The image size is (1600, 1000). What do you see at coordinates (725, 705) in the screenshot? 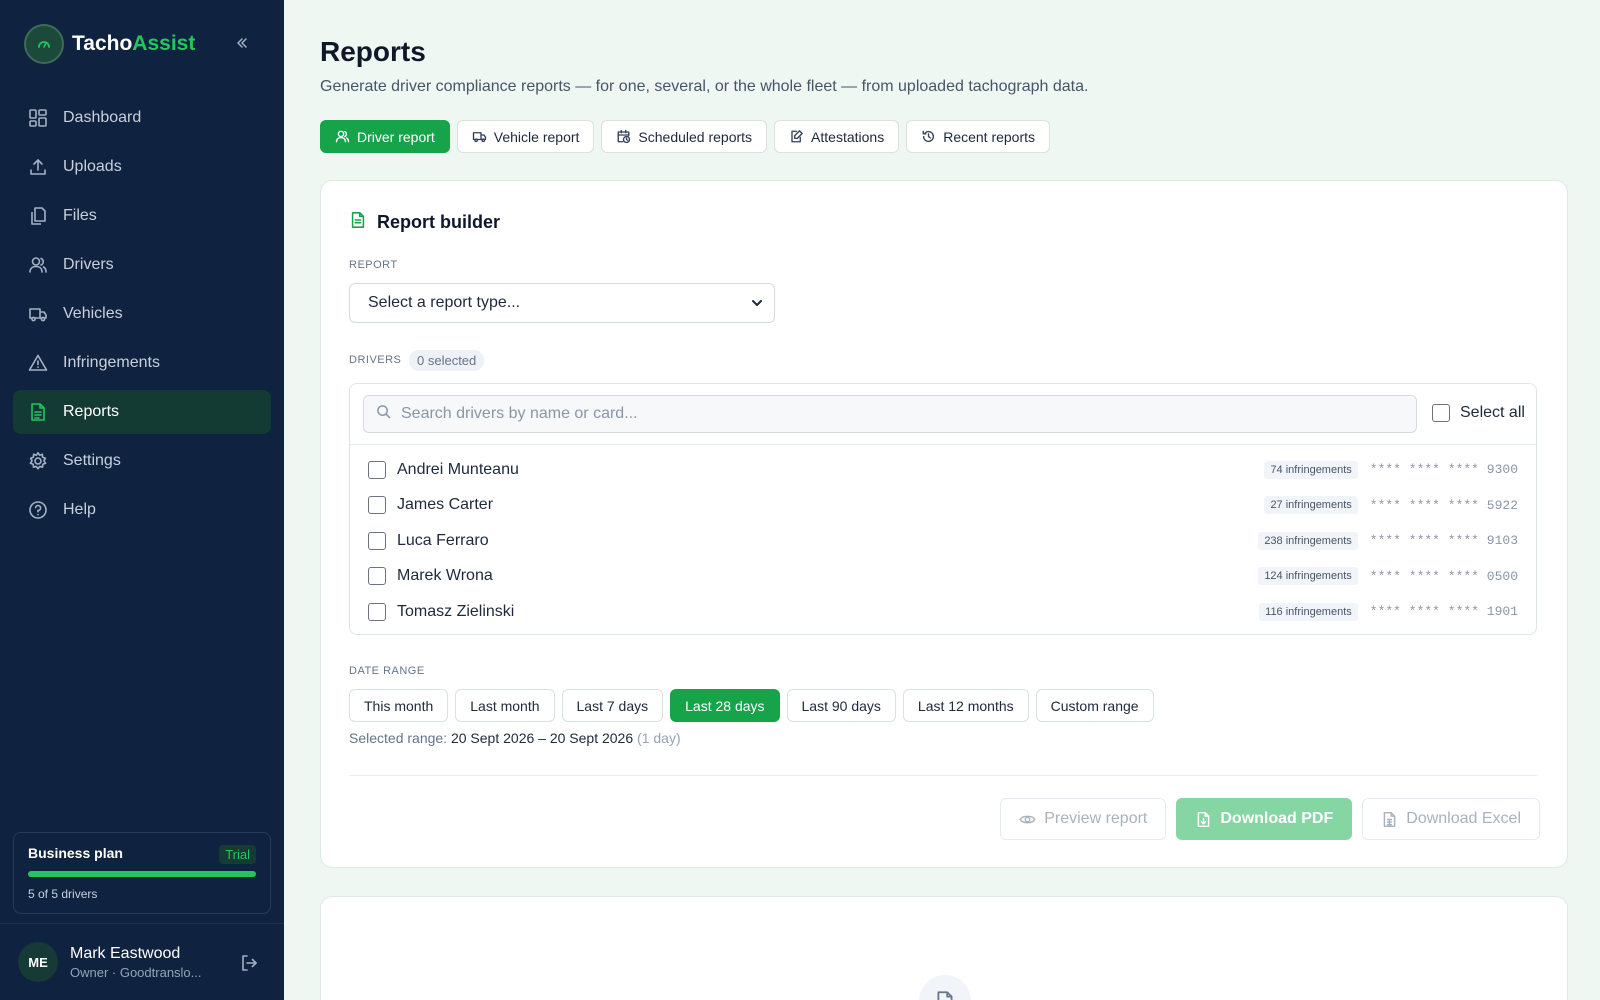
I see `range-last-28-days: Last 28 days` at bounding box center [725, 705].